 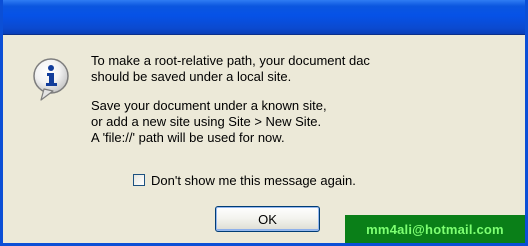 What do you see at coordinates (435, 229) in the screenshot?
I see `email-watermark: mm4ali@hotmail.com` at bounding box center [435, 229].